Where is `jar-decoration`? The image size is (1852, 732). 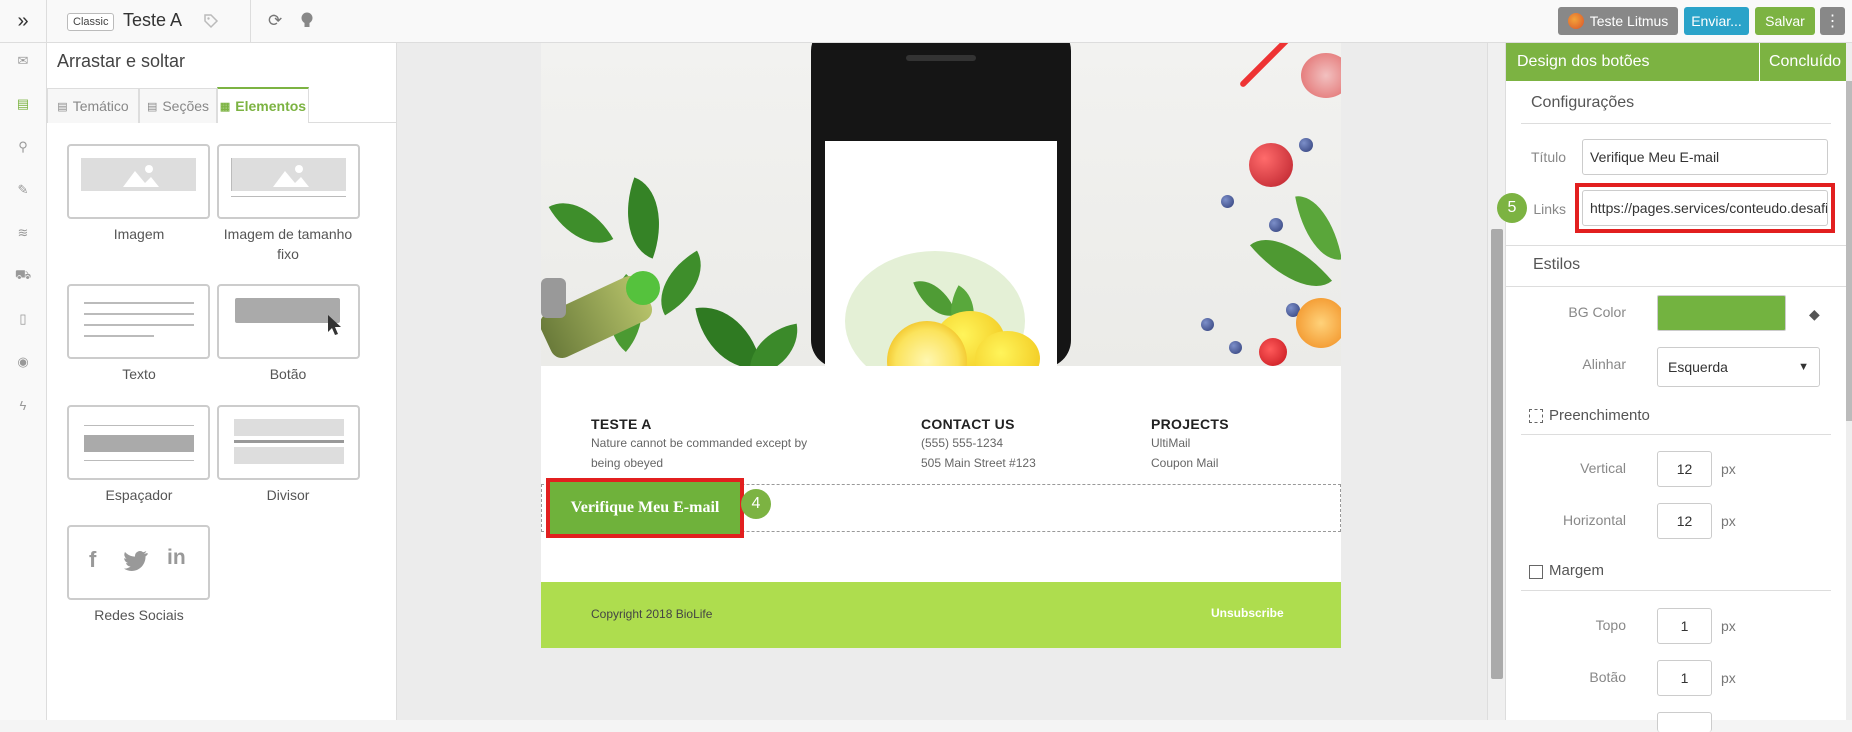
jar-decoration is located at coordinates (553, 298).